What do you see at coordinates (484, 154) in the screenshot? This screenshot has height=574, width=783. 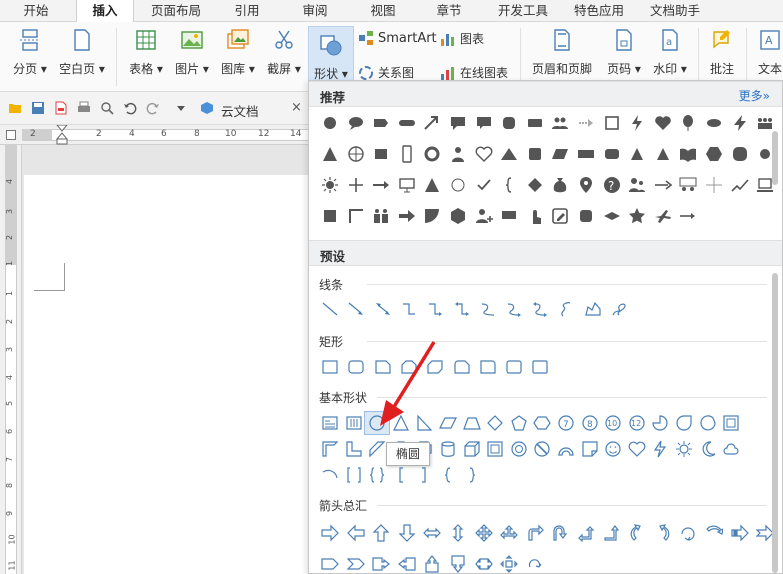 I see `heart-outline-icon` at bounding box center [484, 154].